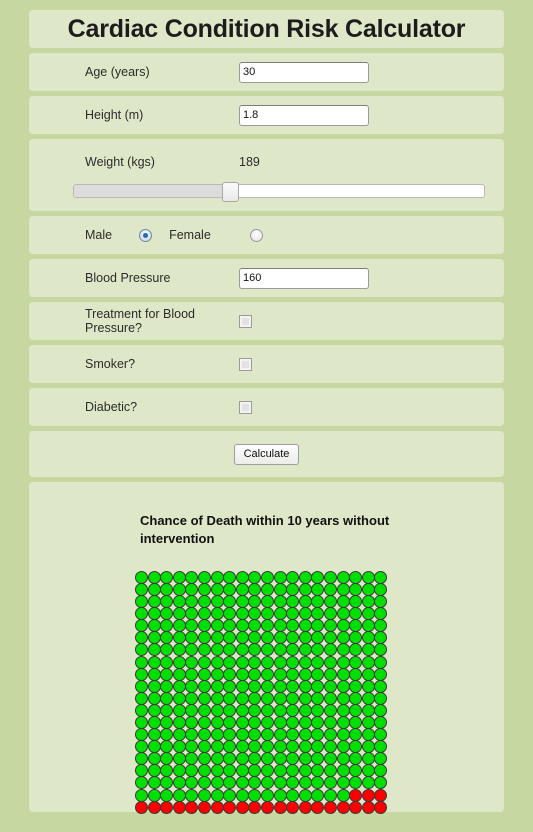 The width and height of the screenshot is (533, 832). Describe the element at coordinates (245, 321) in the screenshot. I see `treatment-checkbox` at that location.